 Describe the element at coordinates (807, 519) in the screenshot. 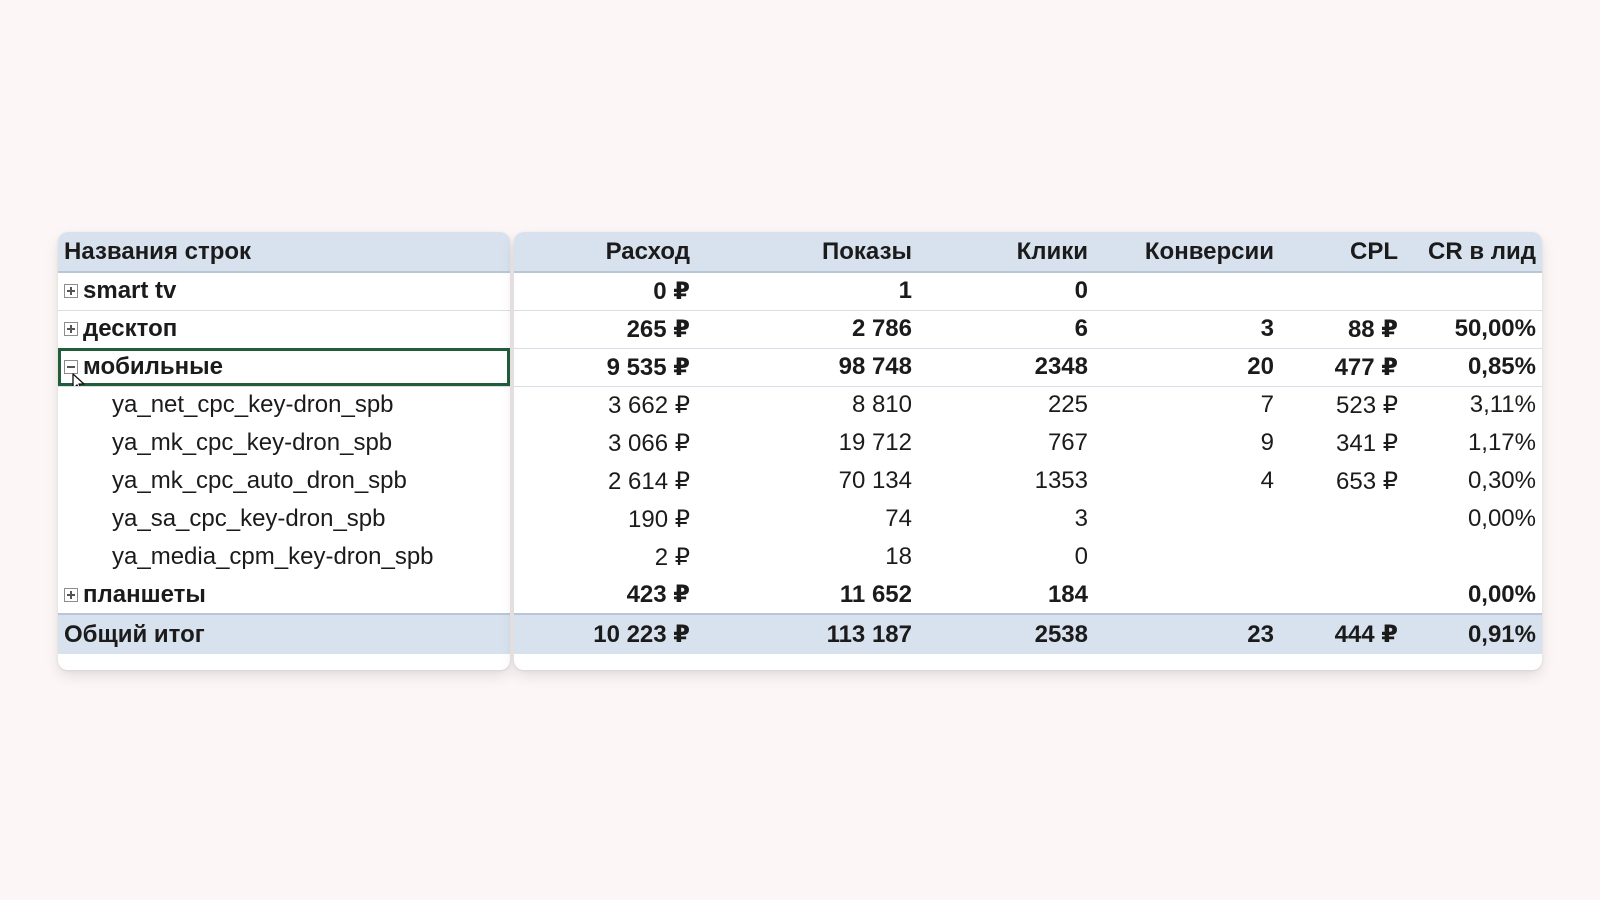

I see `cell-impressions: 74` at that location.